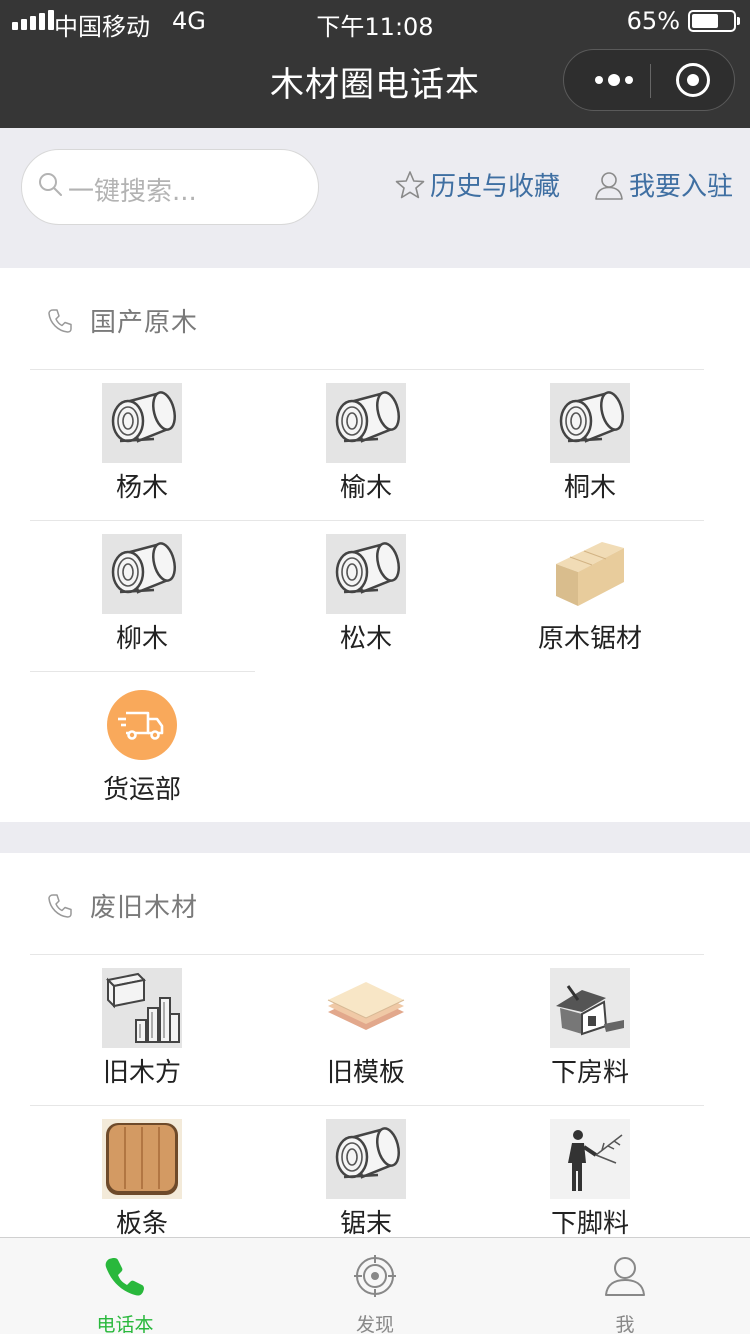 The height and width of the screenshot is (1334, 750). What do you see at coordinates (374, 1324) in the screenshot?
I see `tab-label: 发现` at bounding box center [374, 1324].